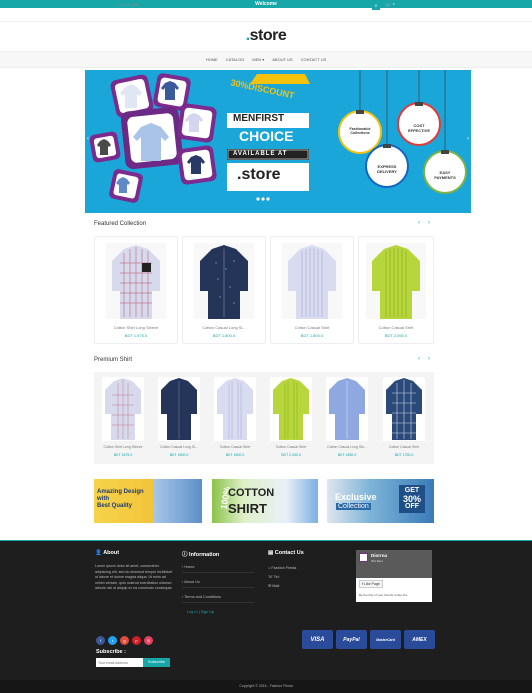  Describe the element at coordinates (235, 59) in the screenshot. I see `nav-catalog: CATALOG` at that location.